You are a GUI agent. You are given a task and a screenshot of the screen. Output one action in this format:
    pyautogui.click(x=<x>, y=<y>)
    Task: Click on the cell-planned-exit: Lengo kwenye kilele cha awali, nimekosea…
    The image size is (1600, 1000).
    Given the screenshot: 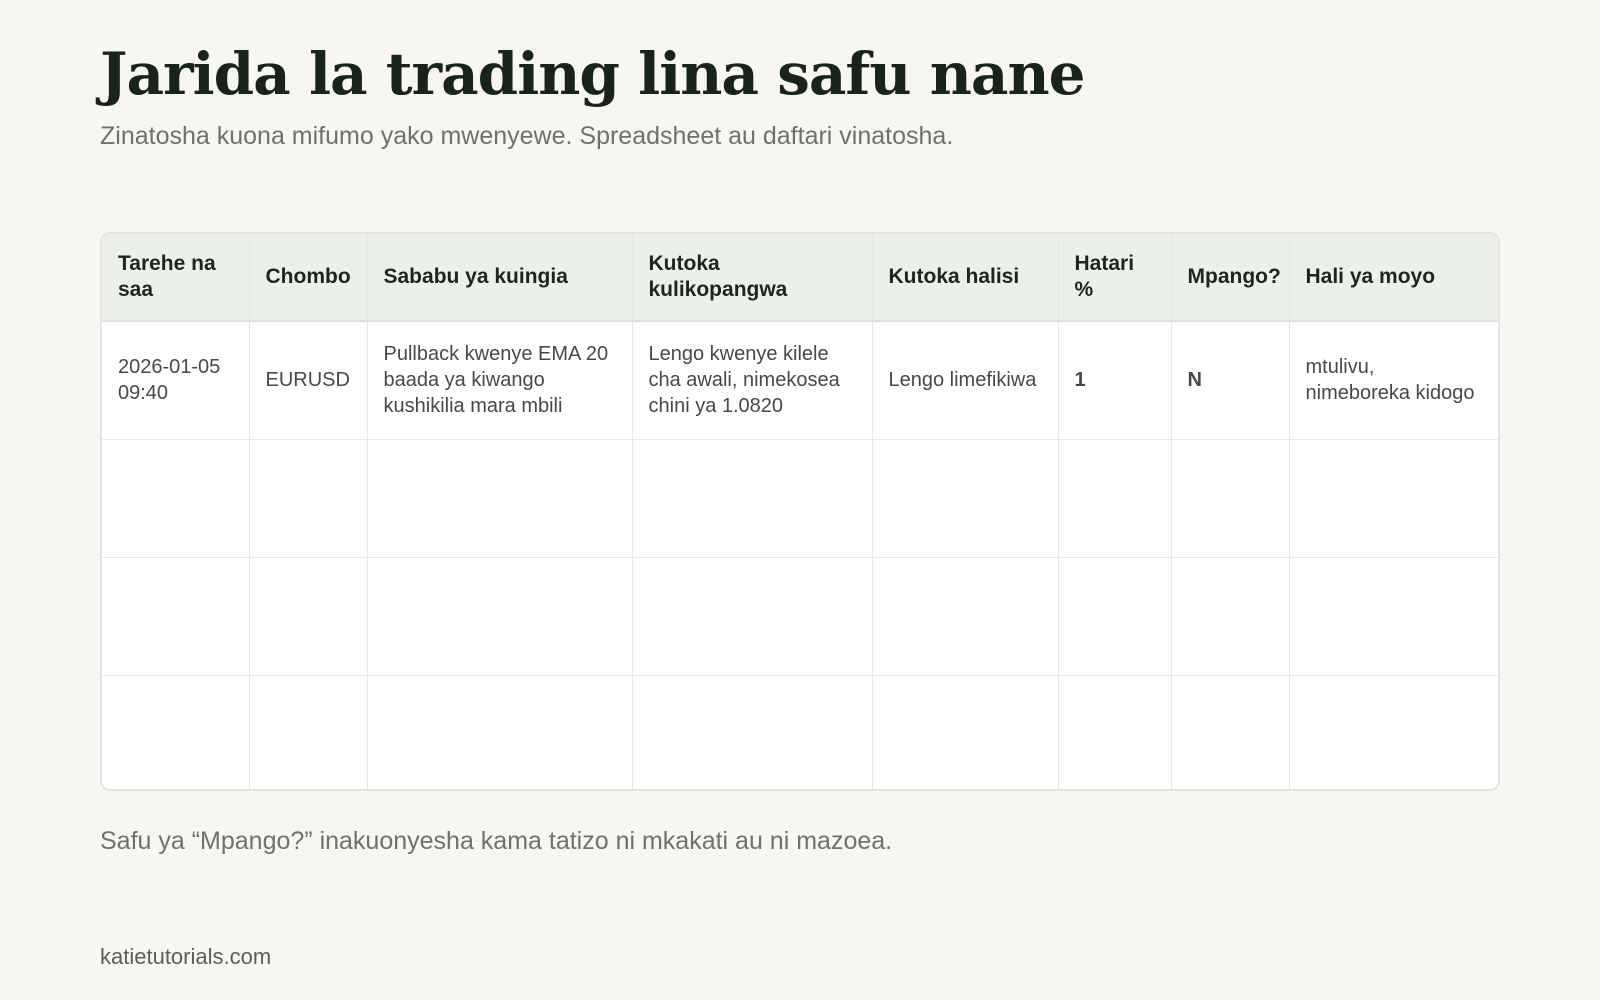 What is the action you would take?
    pyautogui.click(x=752, y=380)
    